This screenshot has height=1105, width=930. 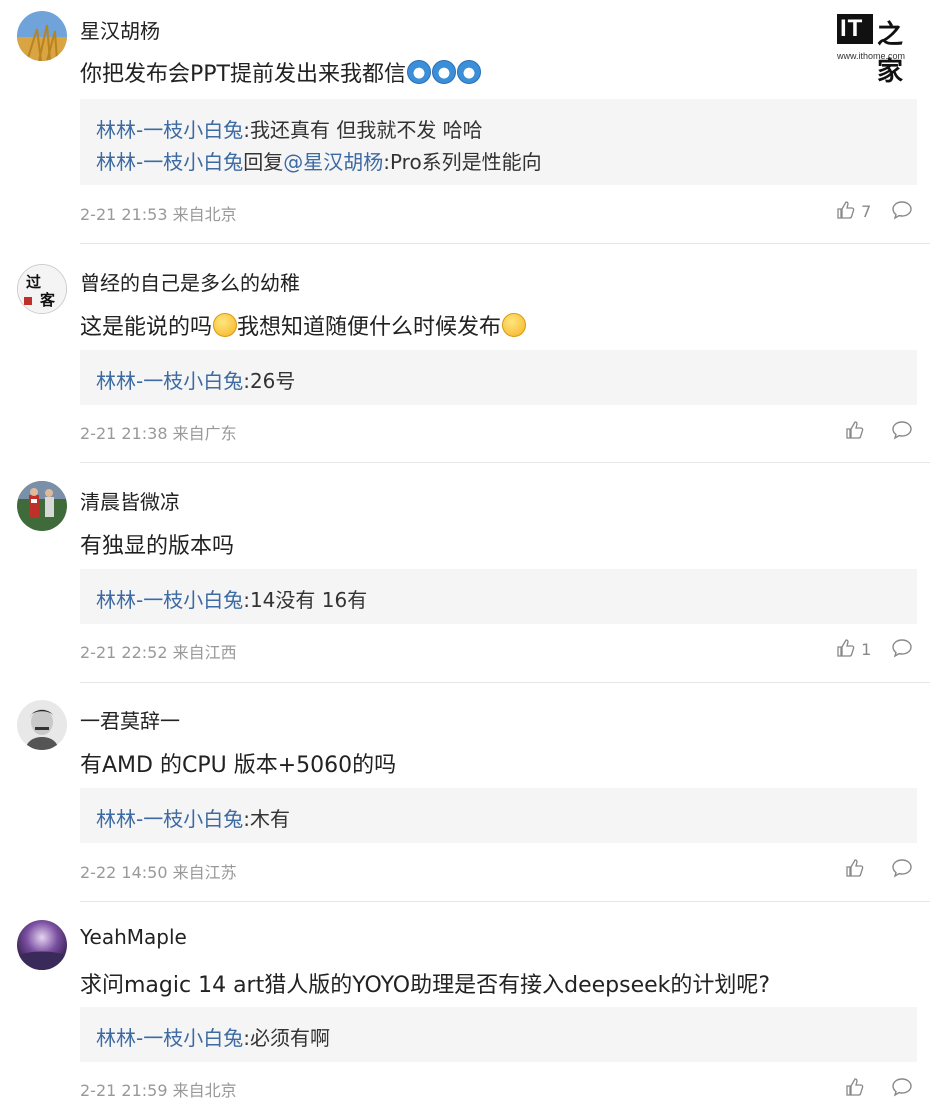 I want to click on comment-username: 清晨皆微凉, so click(x=130, y=500).